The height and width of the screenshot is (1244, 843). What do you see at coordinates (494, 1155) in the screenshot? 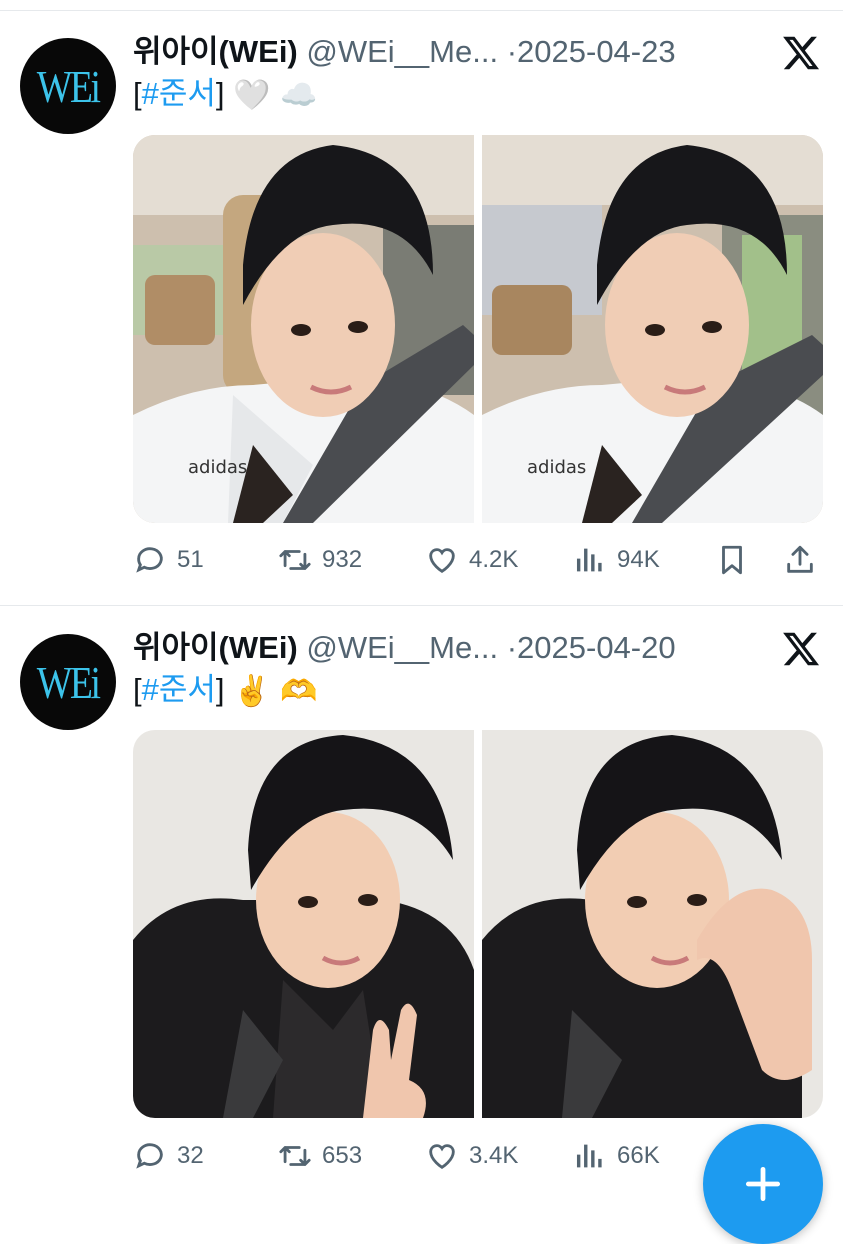
I see `like-count: 3.4K` at bounding box center [494, 1155].